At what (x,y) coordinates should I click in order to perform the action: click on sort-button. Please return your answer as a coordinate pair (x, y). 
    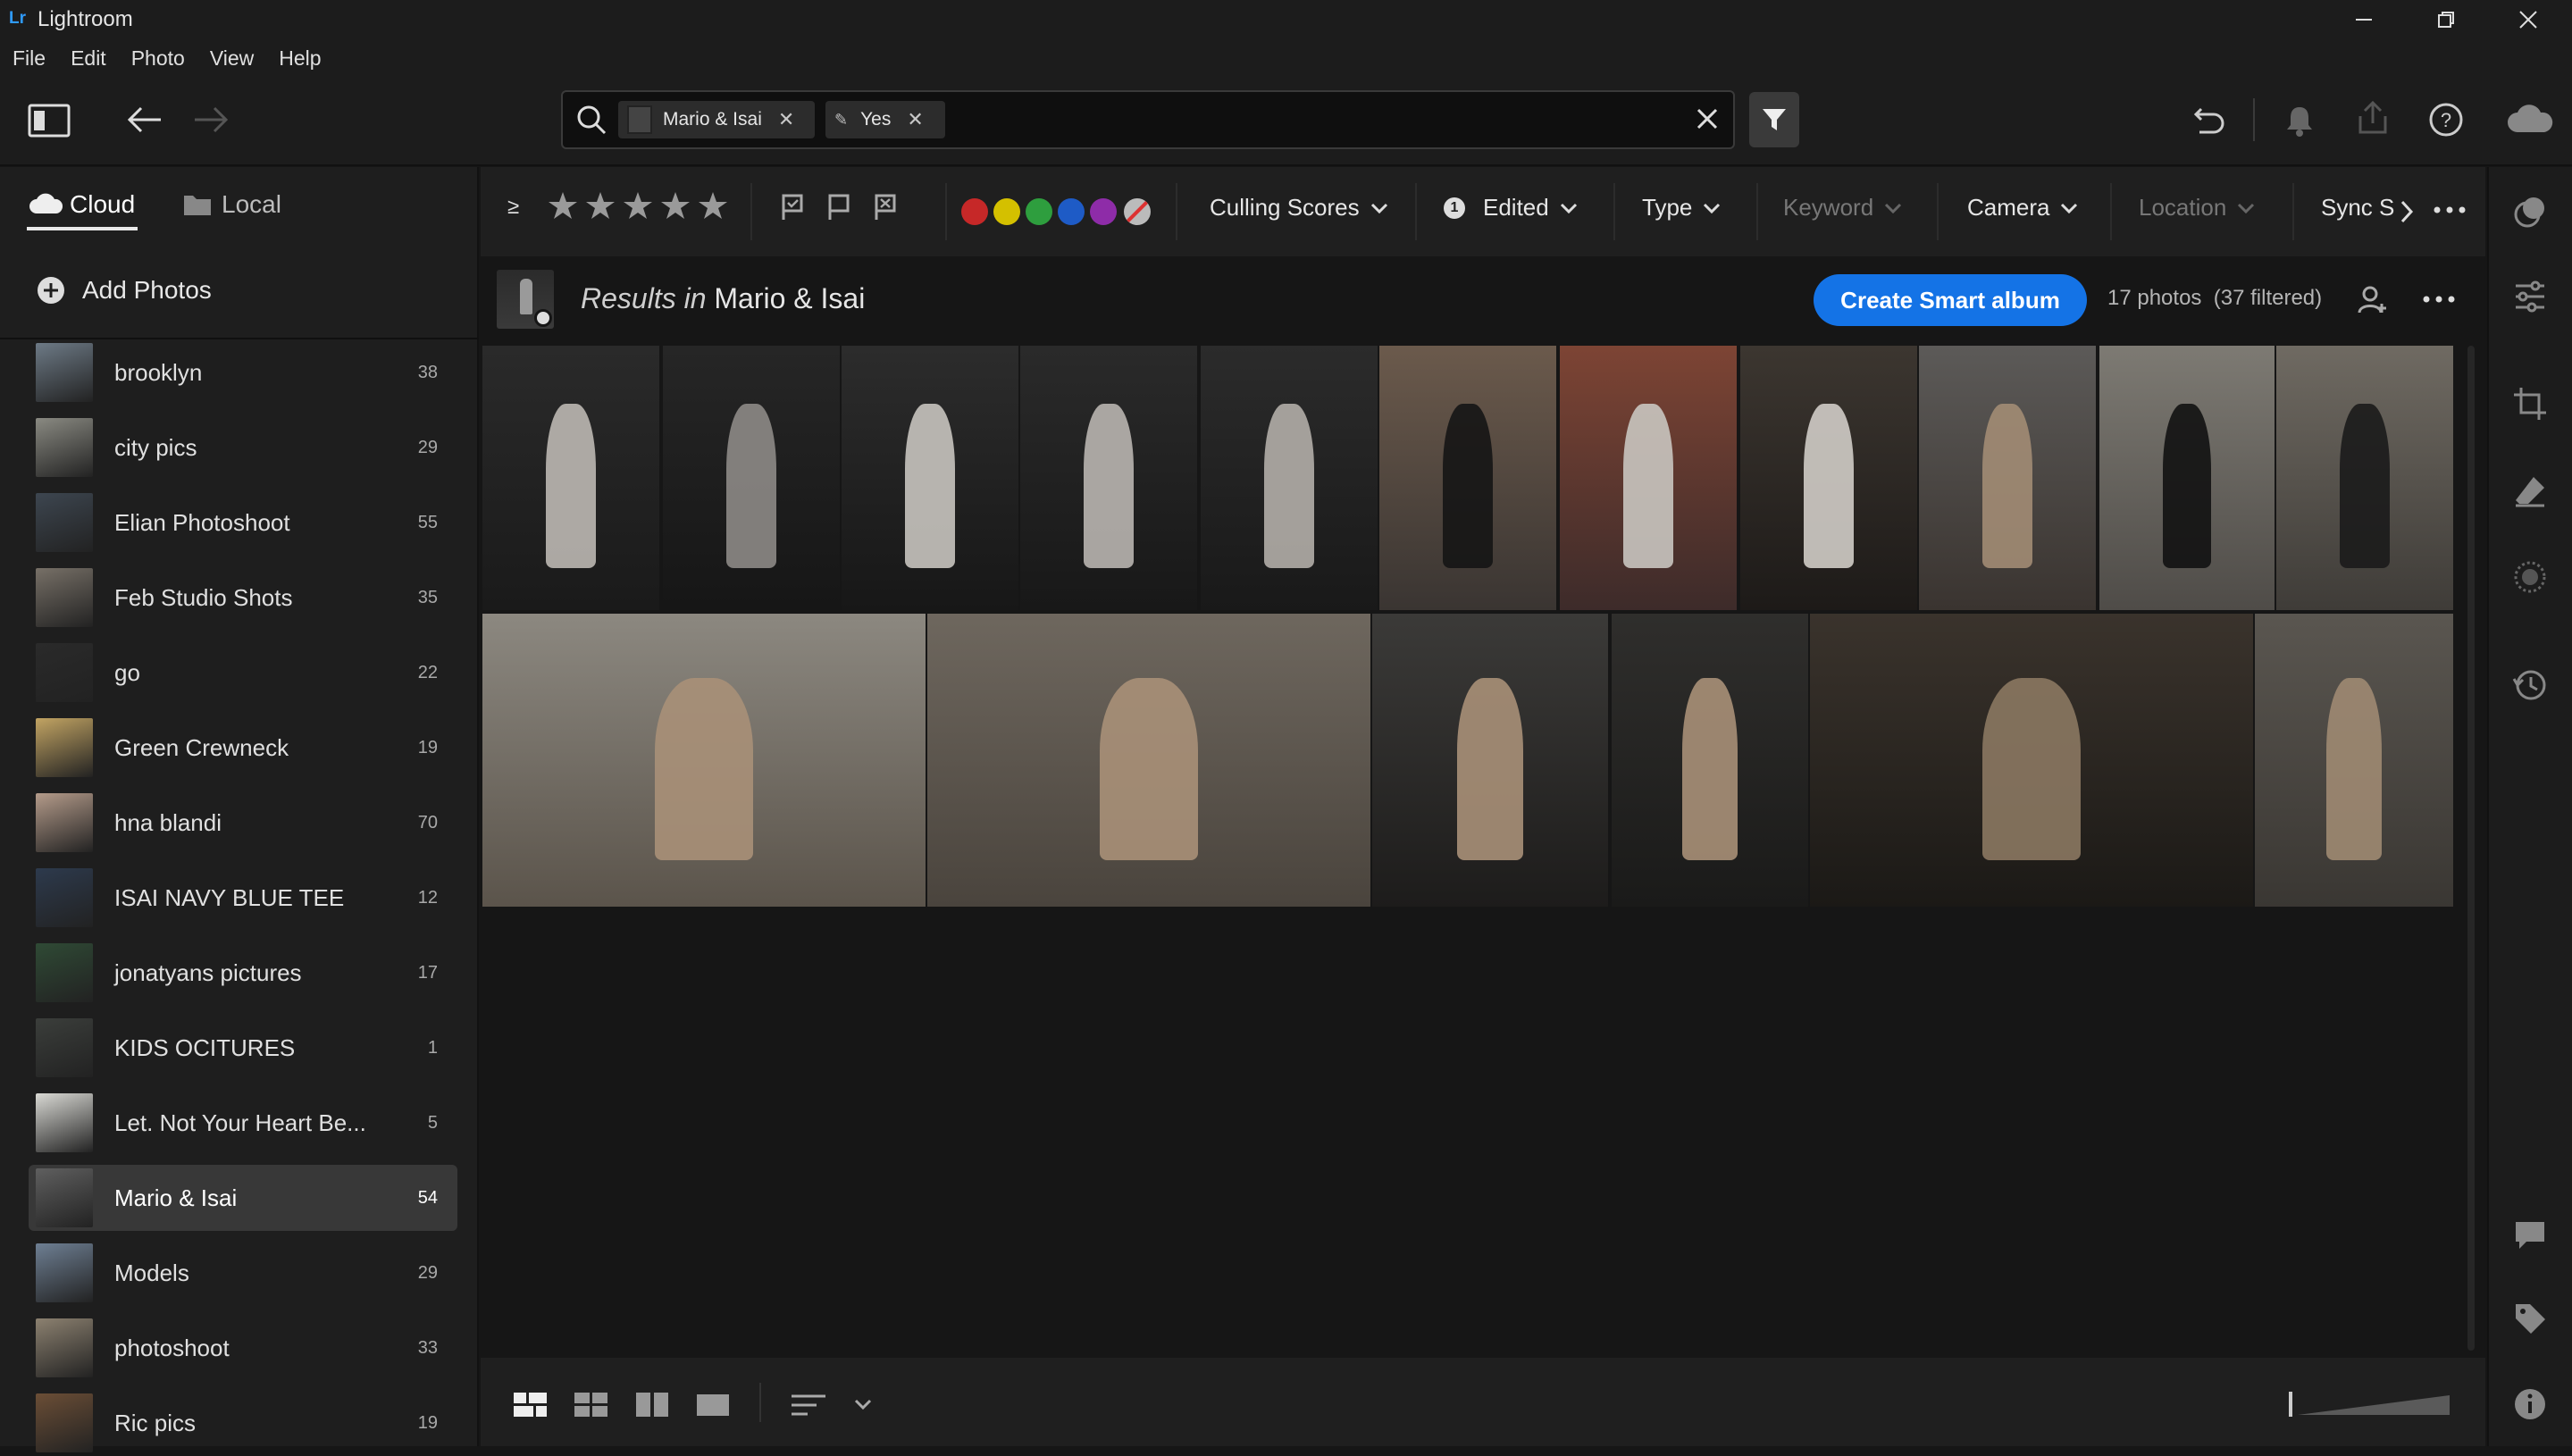
    Looking at the image, I should click on (809, 1405).